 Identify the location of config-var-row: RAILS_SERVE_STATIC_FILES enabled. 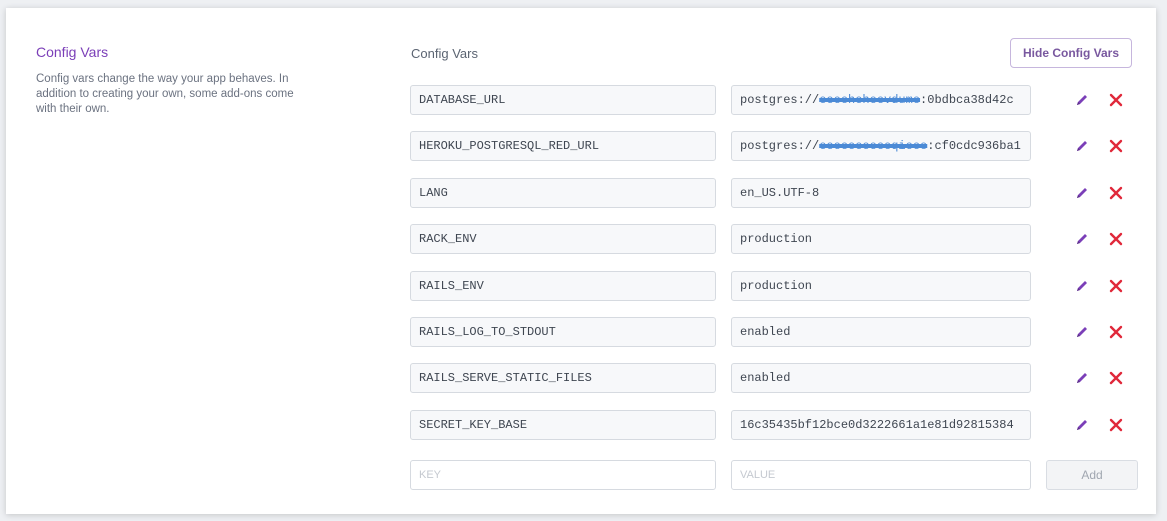
(772, 380).